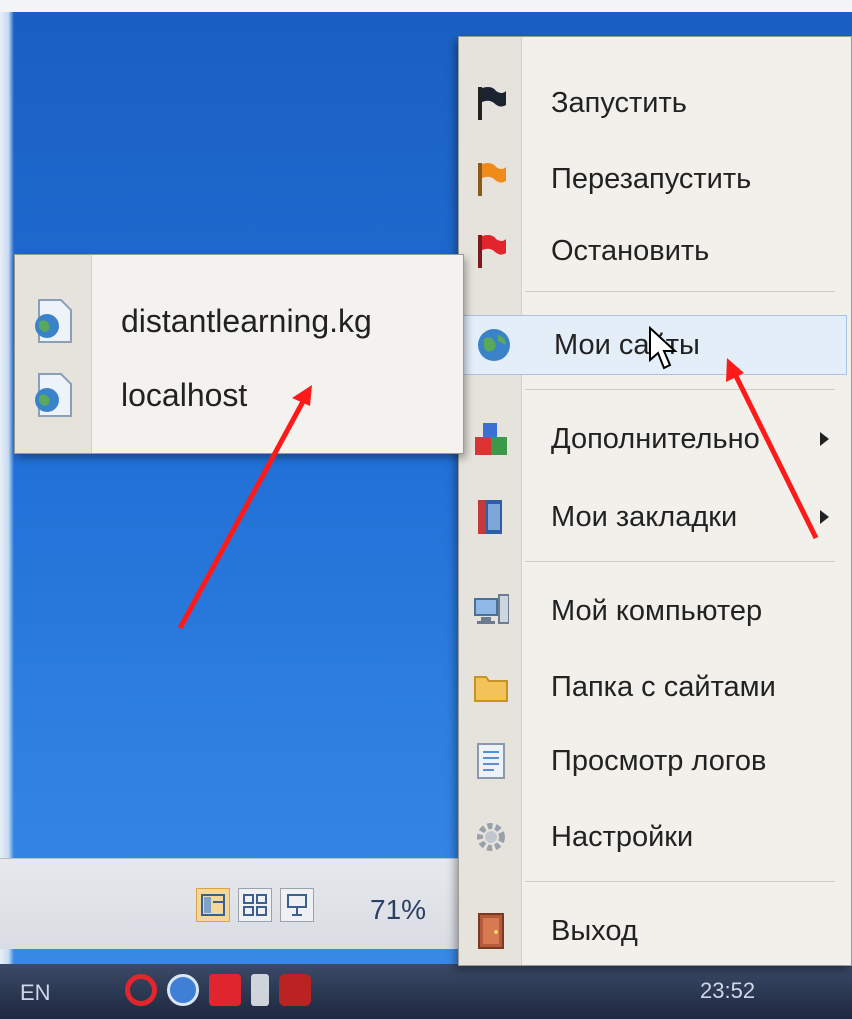 The width and height of the screenshot is (852, 1019). I want to click on menu-item-label: Папка с сайтами, so click(663, 686).